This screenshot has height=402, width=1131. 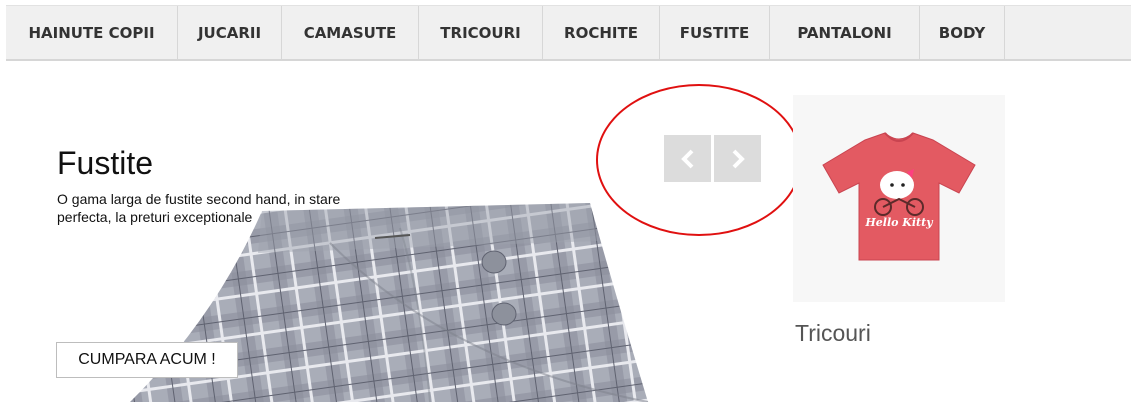 What do you see at coordinates (715, 32) in the screenshot?
I see `nav-item-fustite: FUSTITE` at bounding box center [715, 32].